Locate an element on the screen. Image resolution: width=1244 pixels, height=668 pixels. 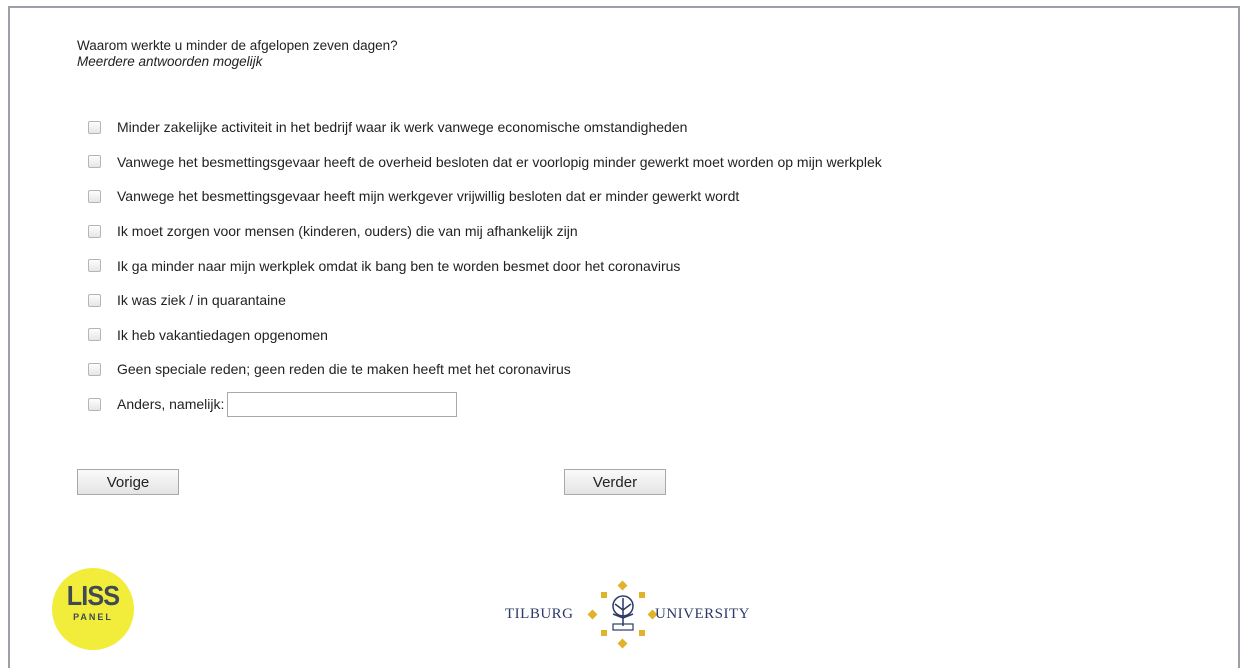
question-subtitle: Meerdere antwoorden mogelijk is located at coordinates (170, 61).